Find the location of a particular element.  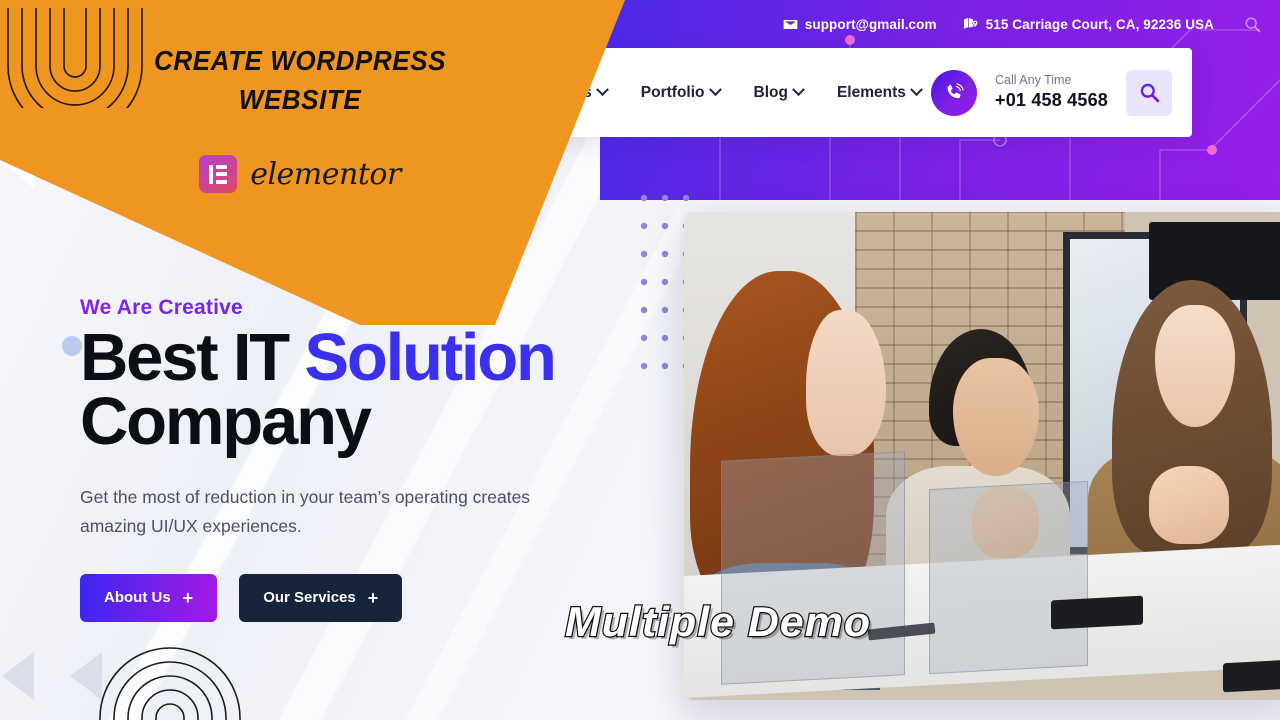

nav-item-elements: Elements is located at coordinates (879, 92).